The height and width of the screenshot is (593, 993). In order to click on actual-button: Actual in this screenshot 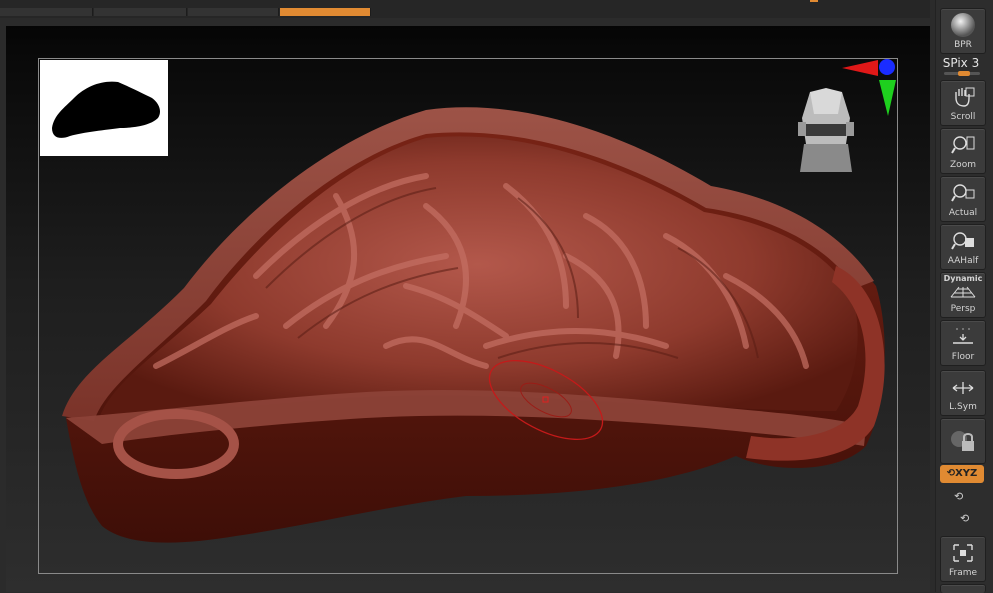, I will do `click(963, 199)`.